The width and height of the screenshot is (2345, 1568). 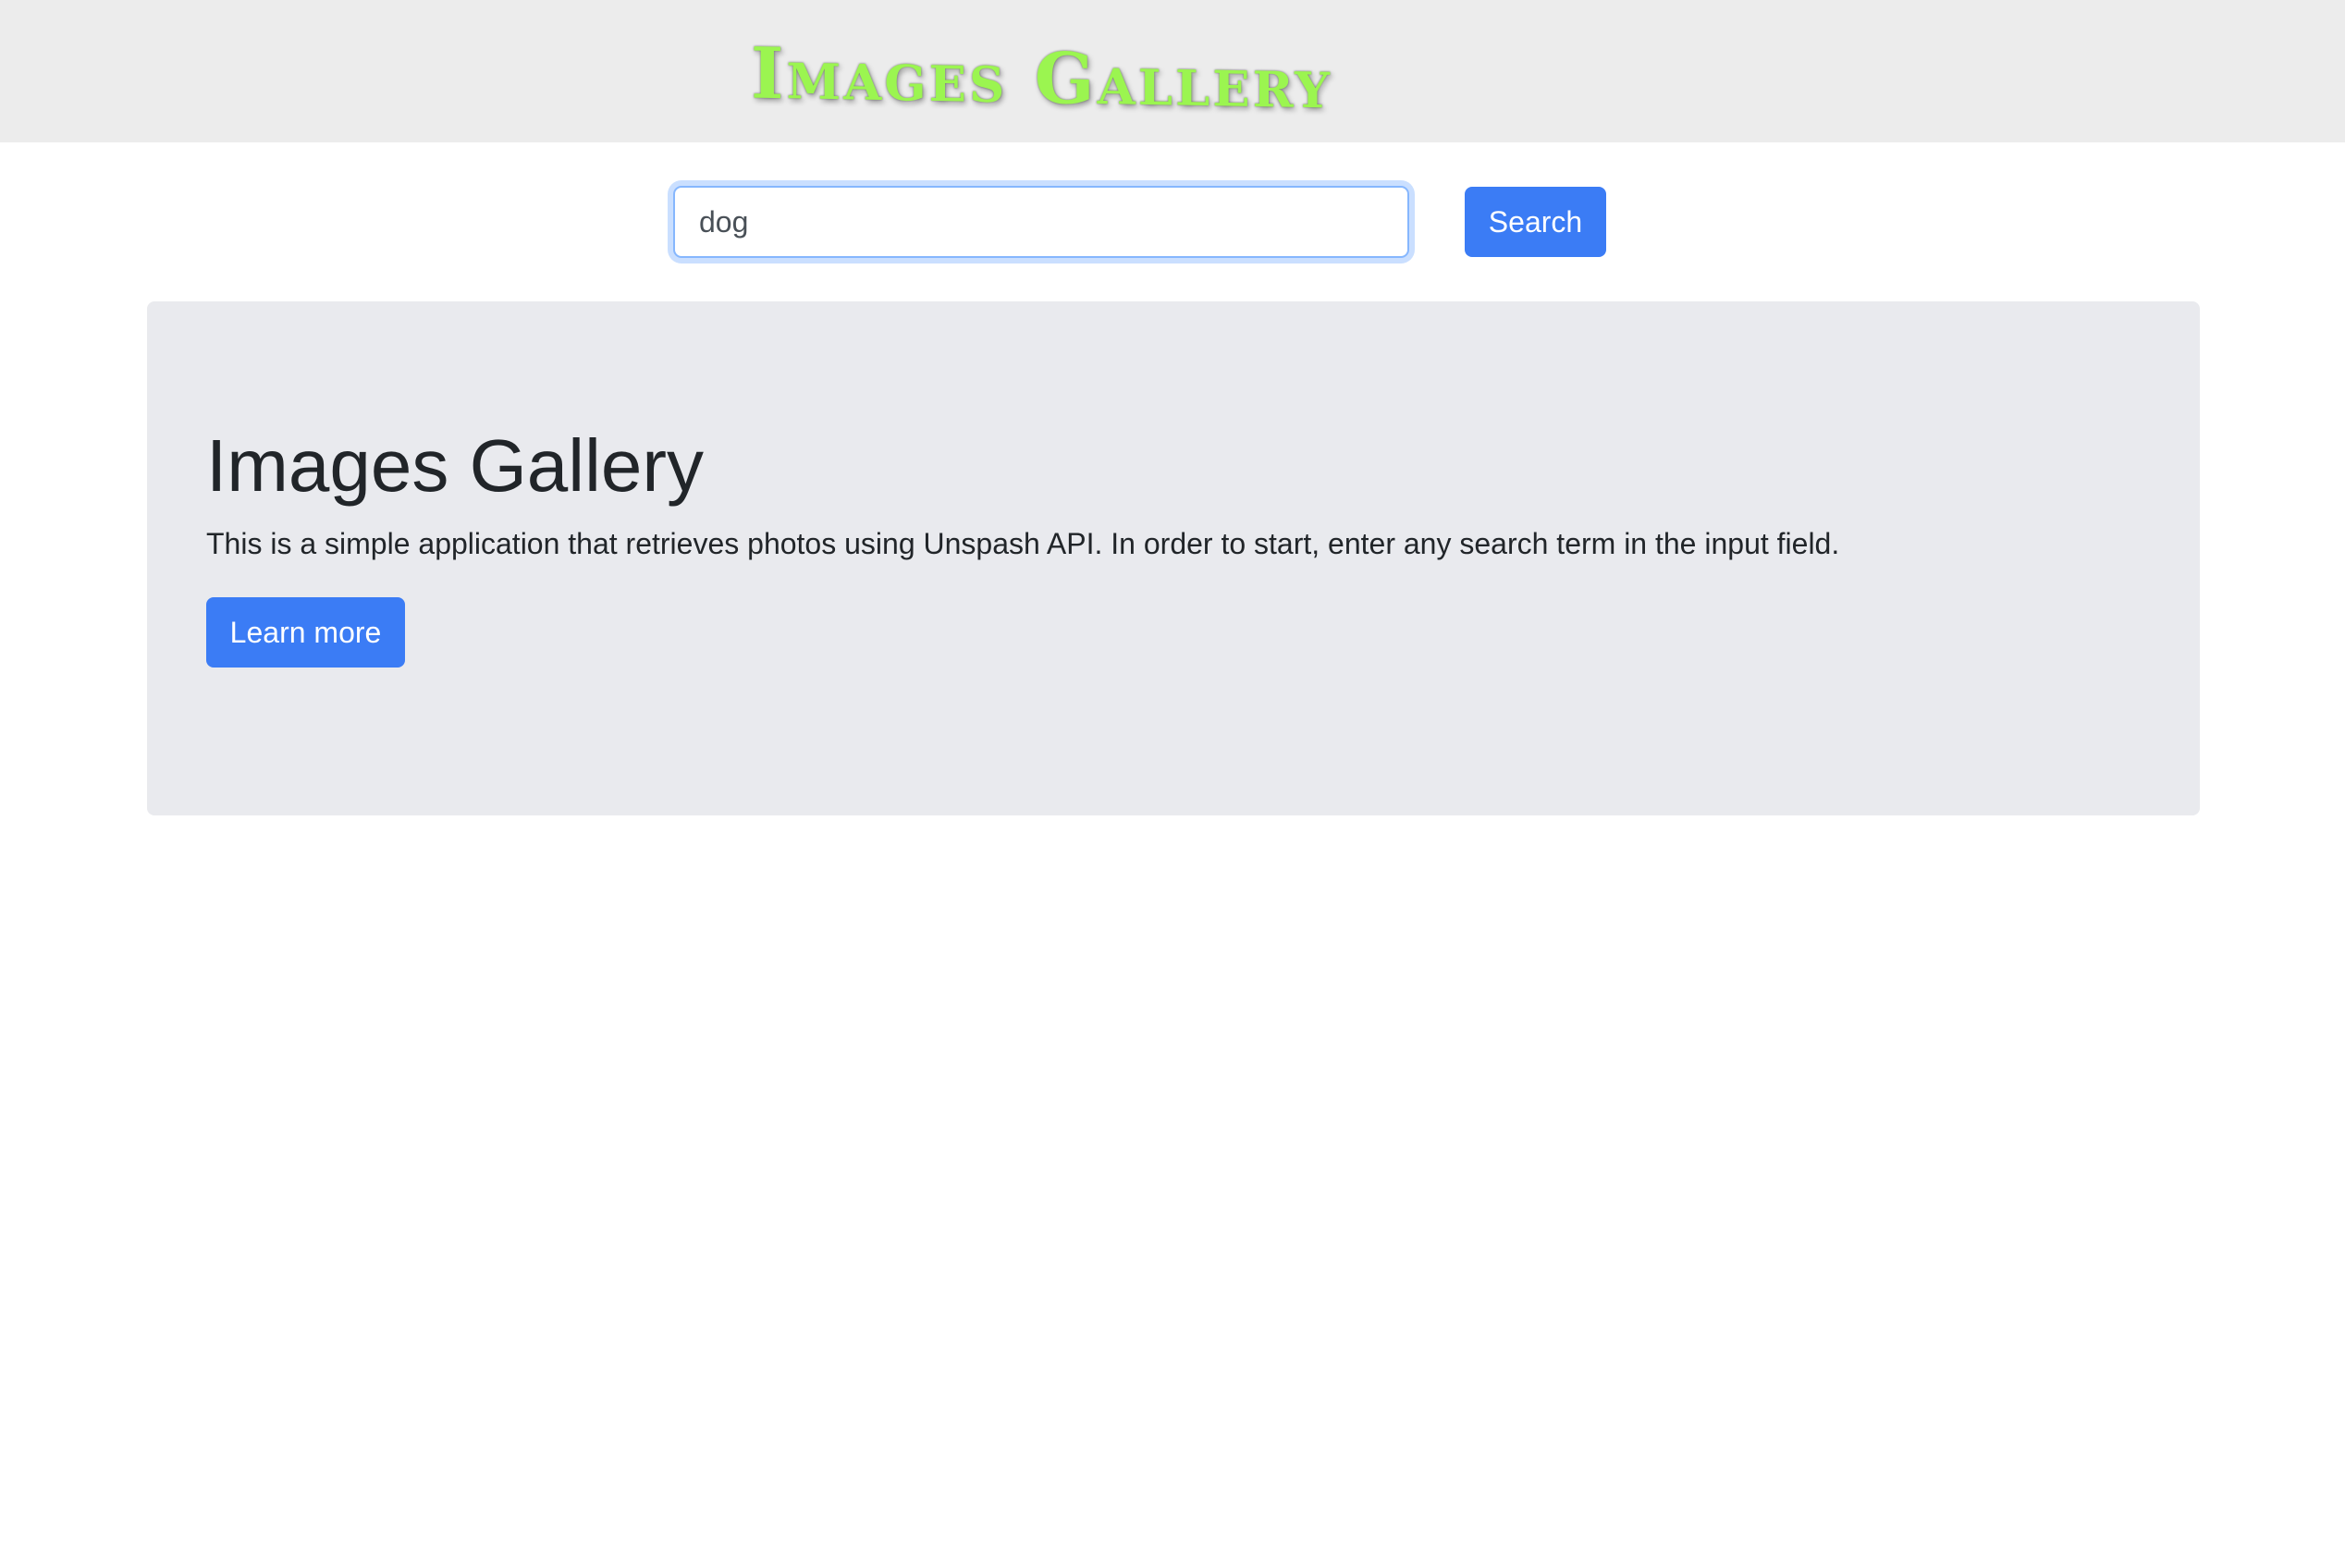 I want to click on search-button: Search, so click(x=1535, y=222).